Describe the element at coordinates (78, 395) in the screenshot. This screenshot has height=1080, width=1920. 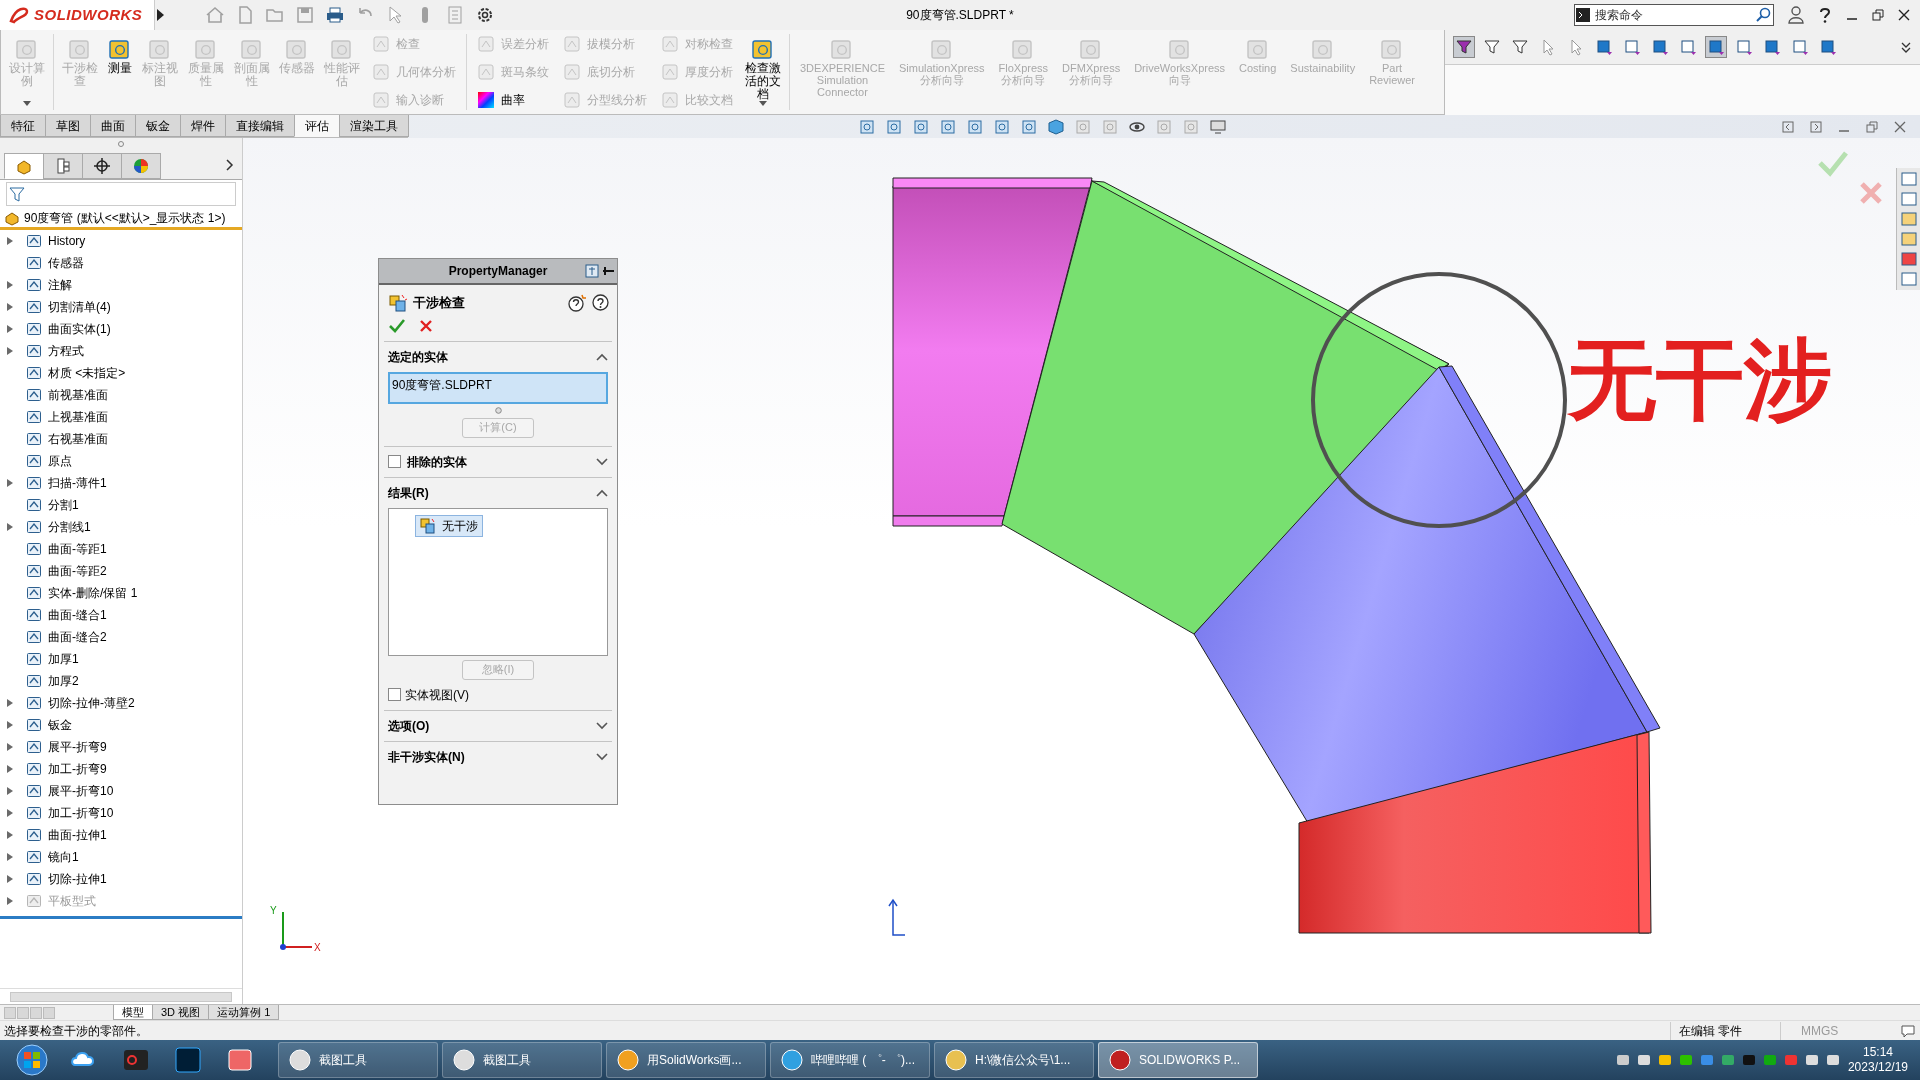
I see `tree-item: 前视基准面` at that location.